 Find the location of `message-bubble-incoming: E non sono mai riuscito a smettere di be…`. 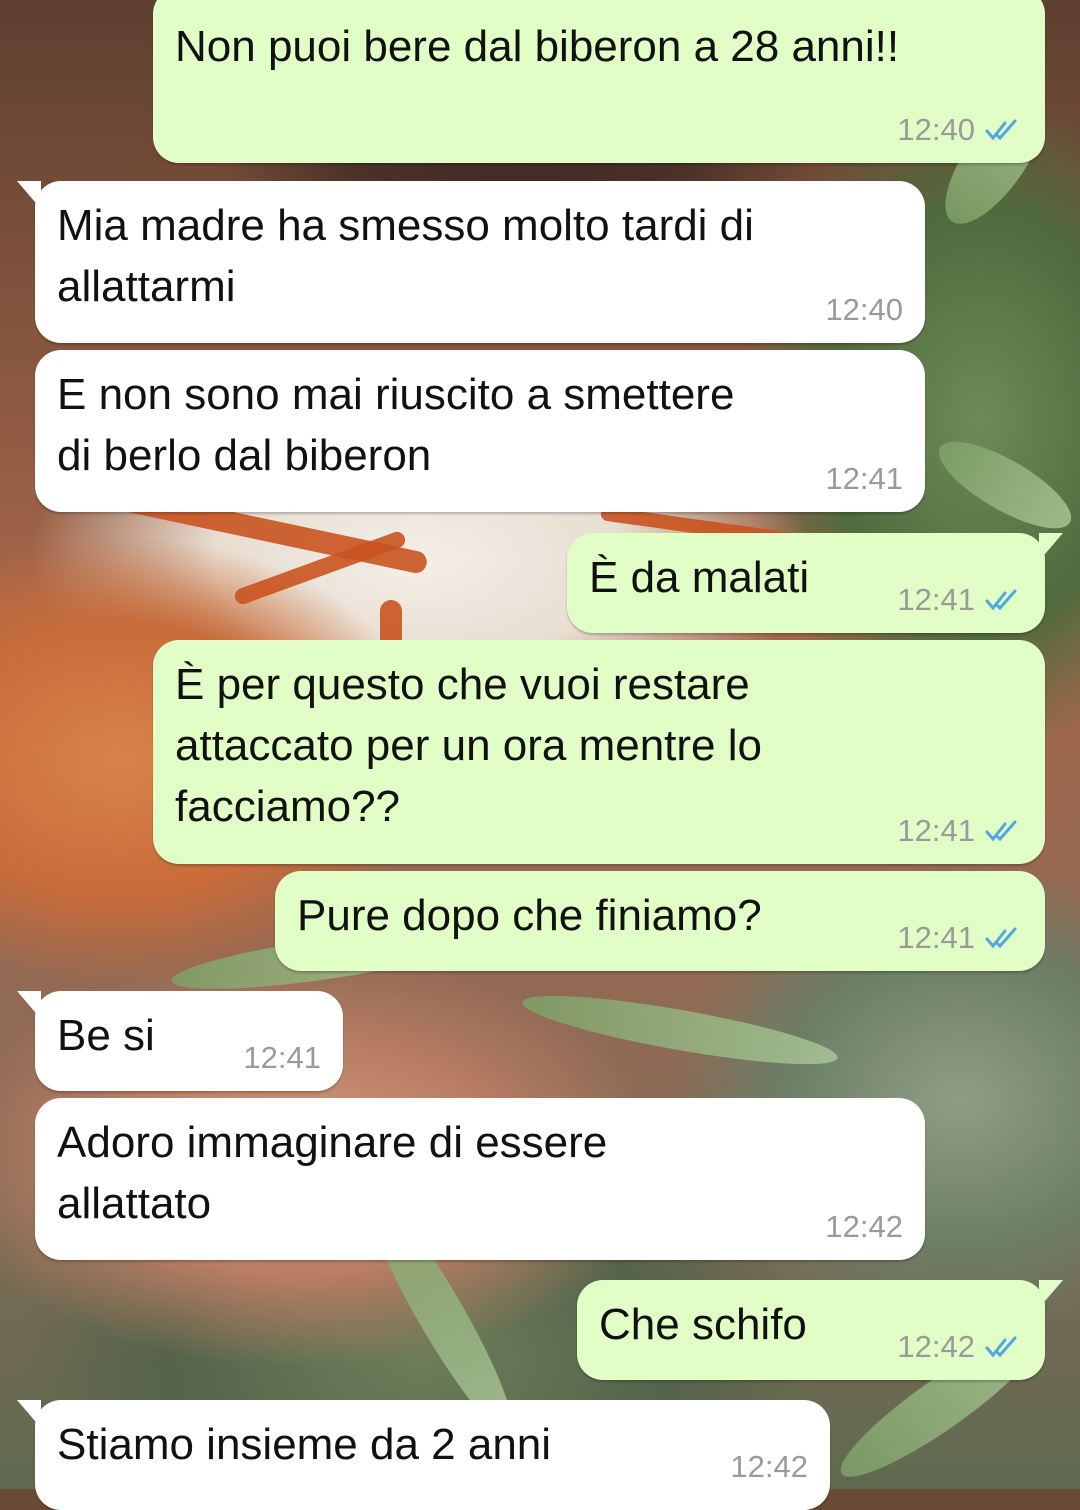

message-bubble-incoming: E non sono mai riuscito a smettere di be… is located at coordinates (480, 431).